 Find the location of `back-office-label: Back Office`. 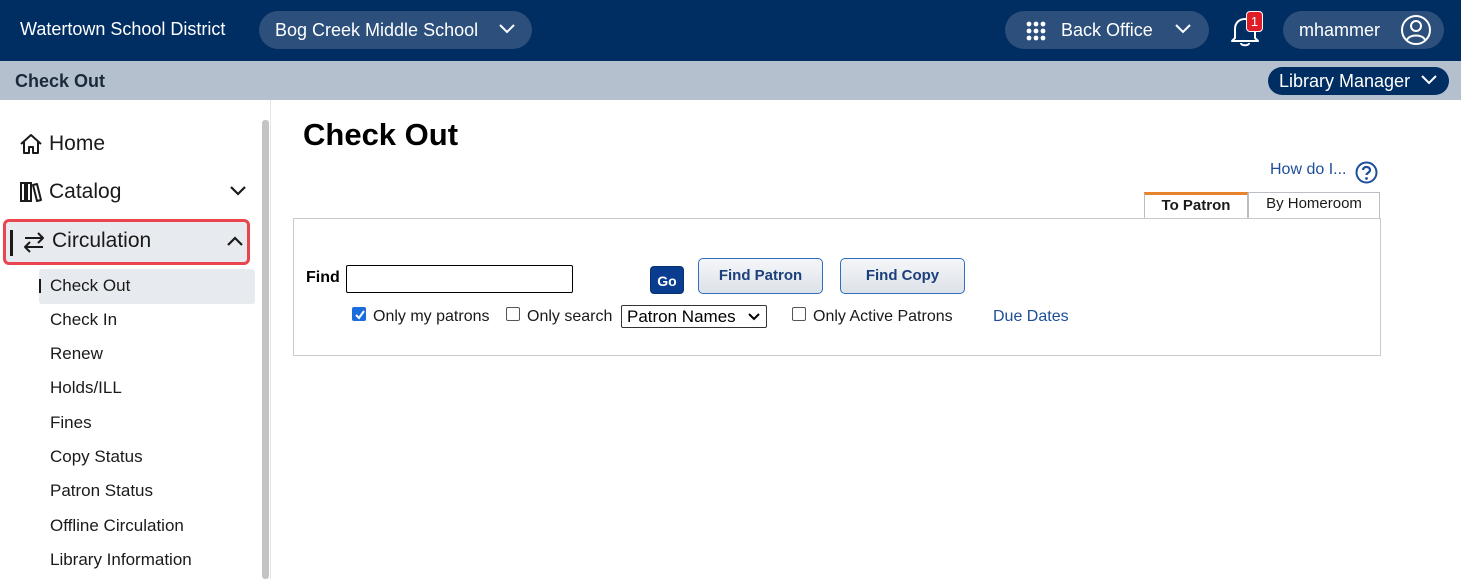

back-office-label: Back Office is located at coordinates (1107, 29).